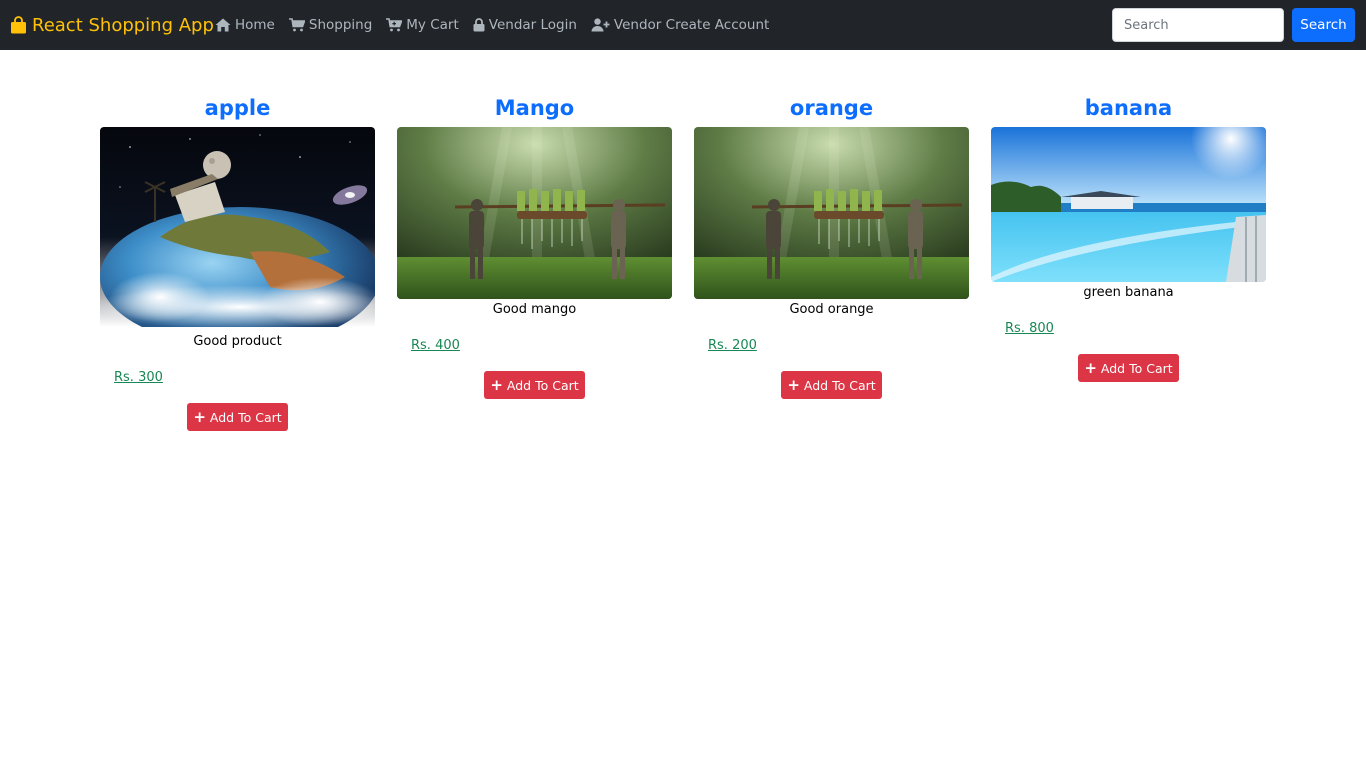  What do you see at coordinates (237, 108) in the screenshot?
I see `product-title: apple` at bounding box center [237, 108].